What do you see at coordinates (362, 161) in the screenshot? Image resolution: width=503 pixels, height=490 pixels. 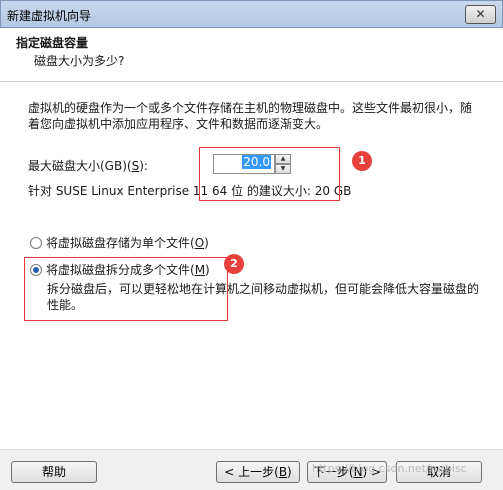 I see `annotation-badge-1: 1` at bounding box center [362, 161].